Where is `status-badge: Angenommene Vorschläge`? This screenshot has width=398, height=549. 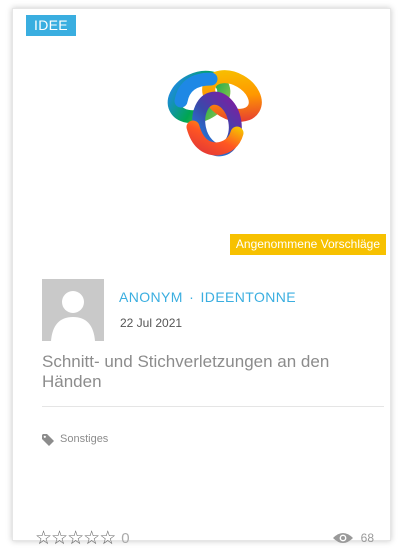
status-badge: Angenommene Vorschläge is located at coordinates (307, 244).